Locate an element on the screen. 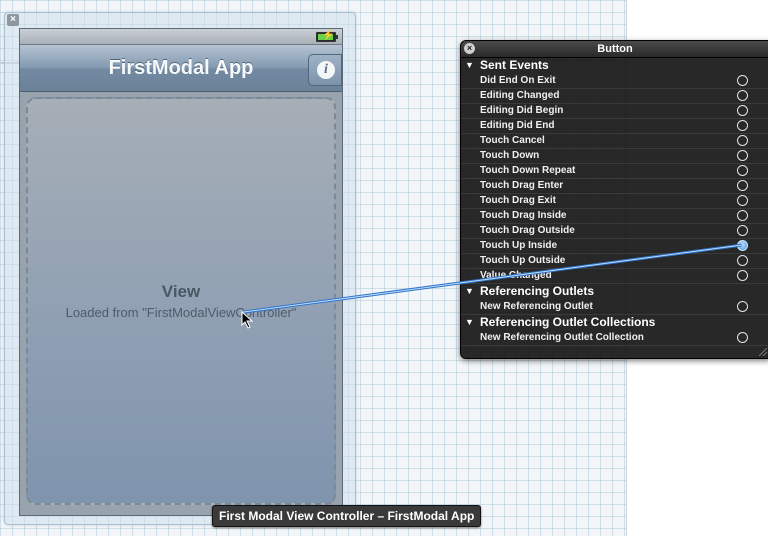 Image resolution: width=768 pixels, height=536 pixels. connection-row: Value Changed is located at coordinates (614, 276).